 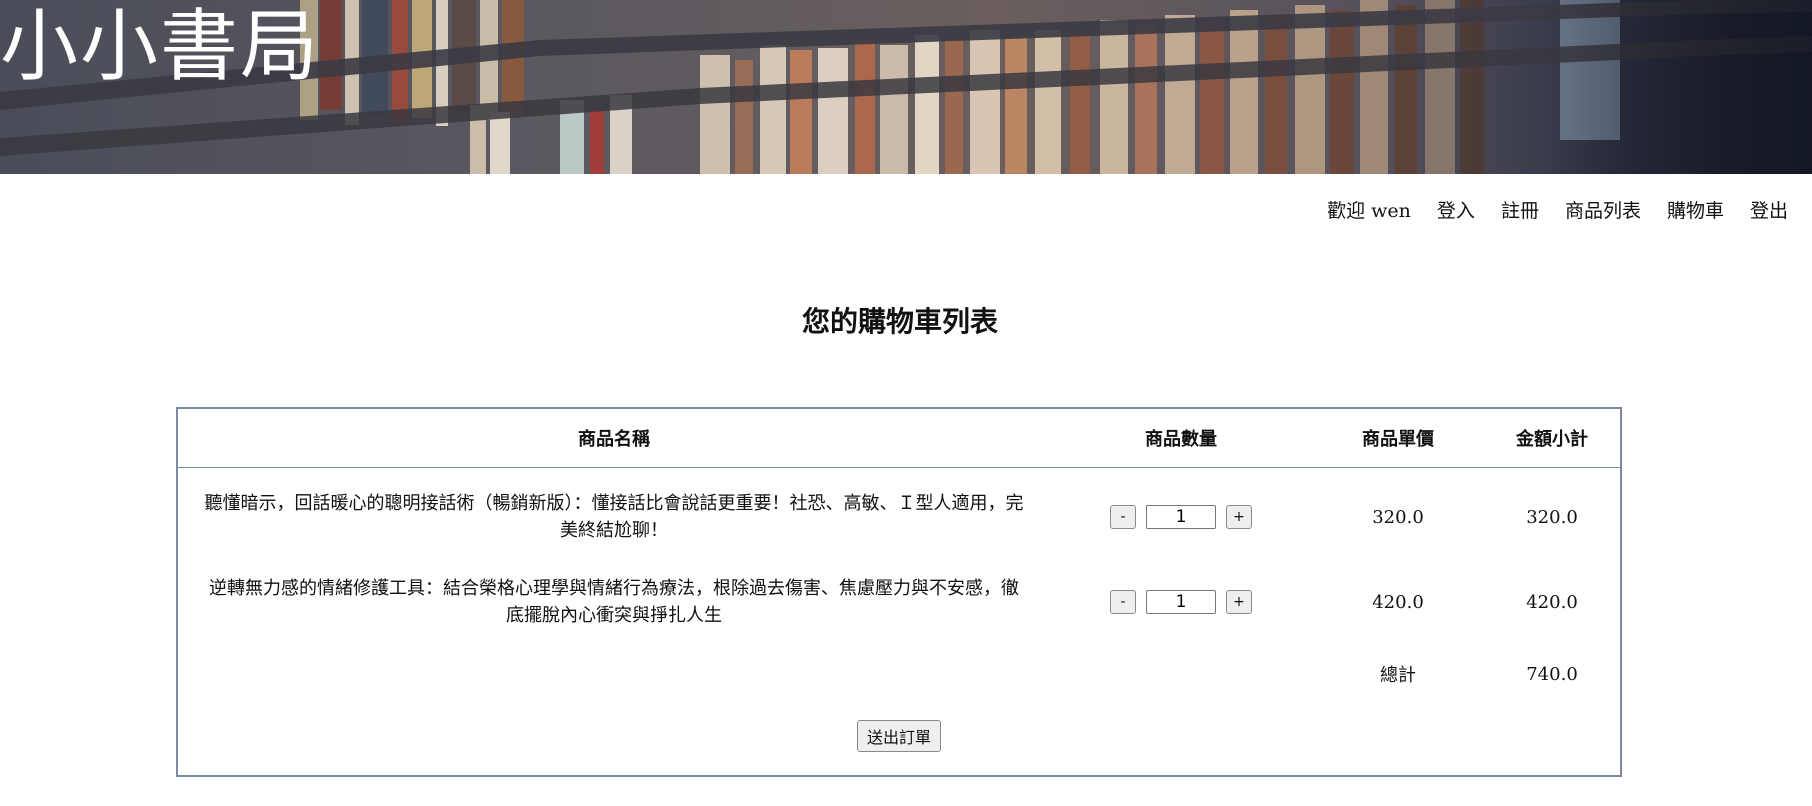 I want to click on nav-login-link: 登入, so click(x=1456, y=209).